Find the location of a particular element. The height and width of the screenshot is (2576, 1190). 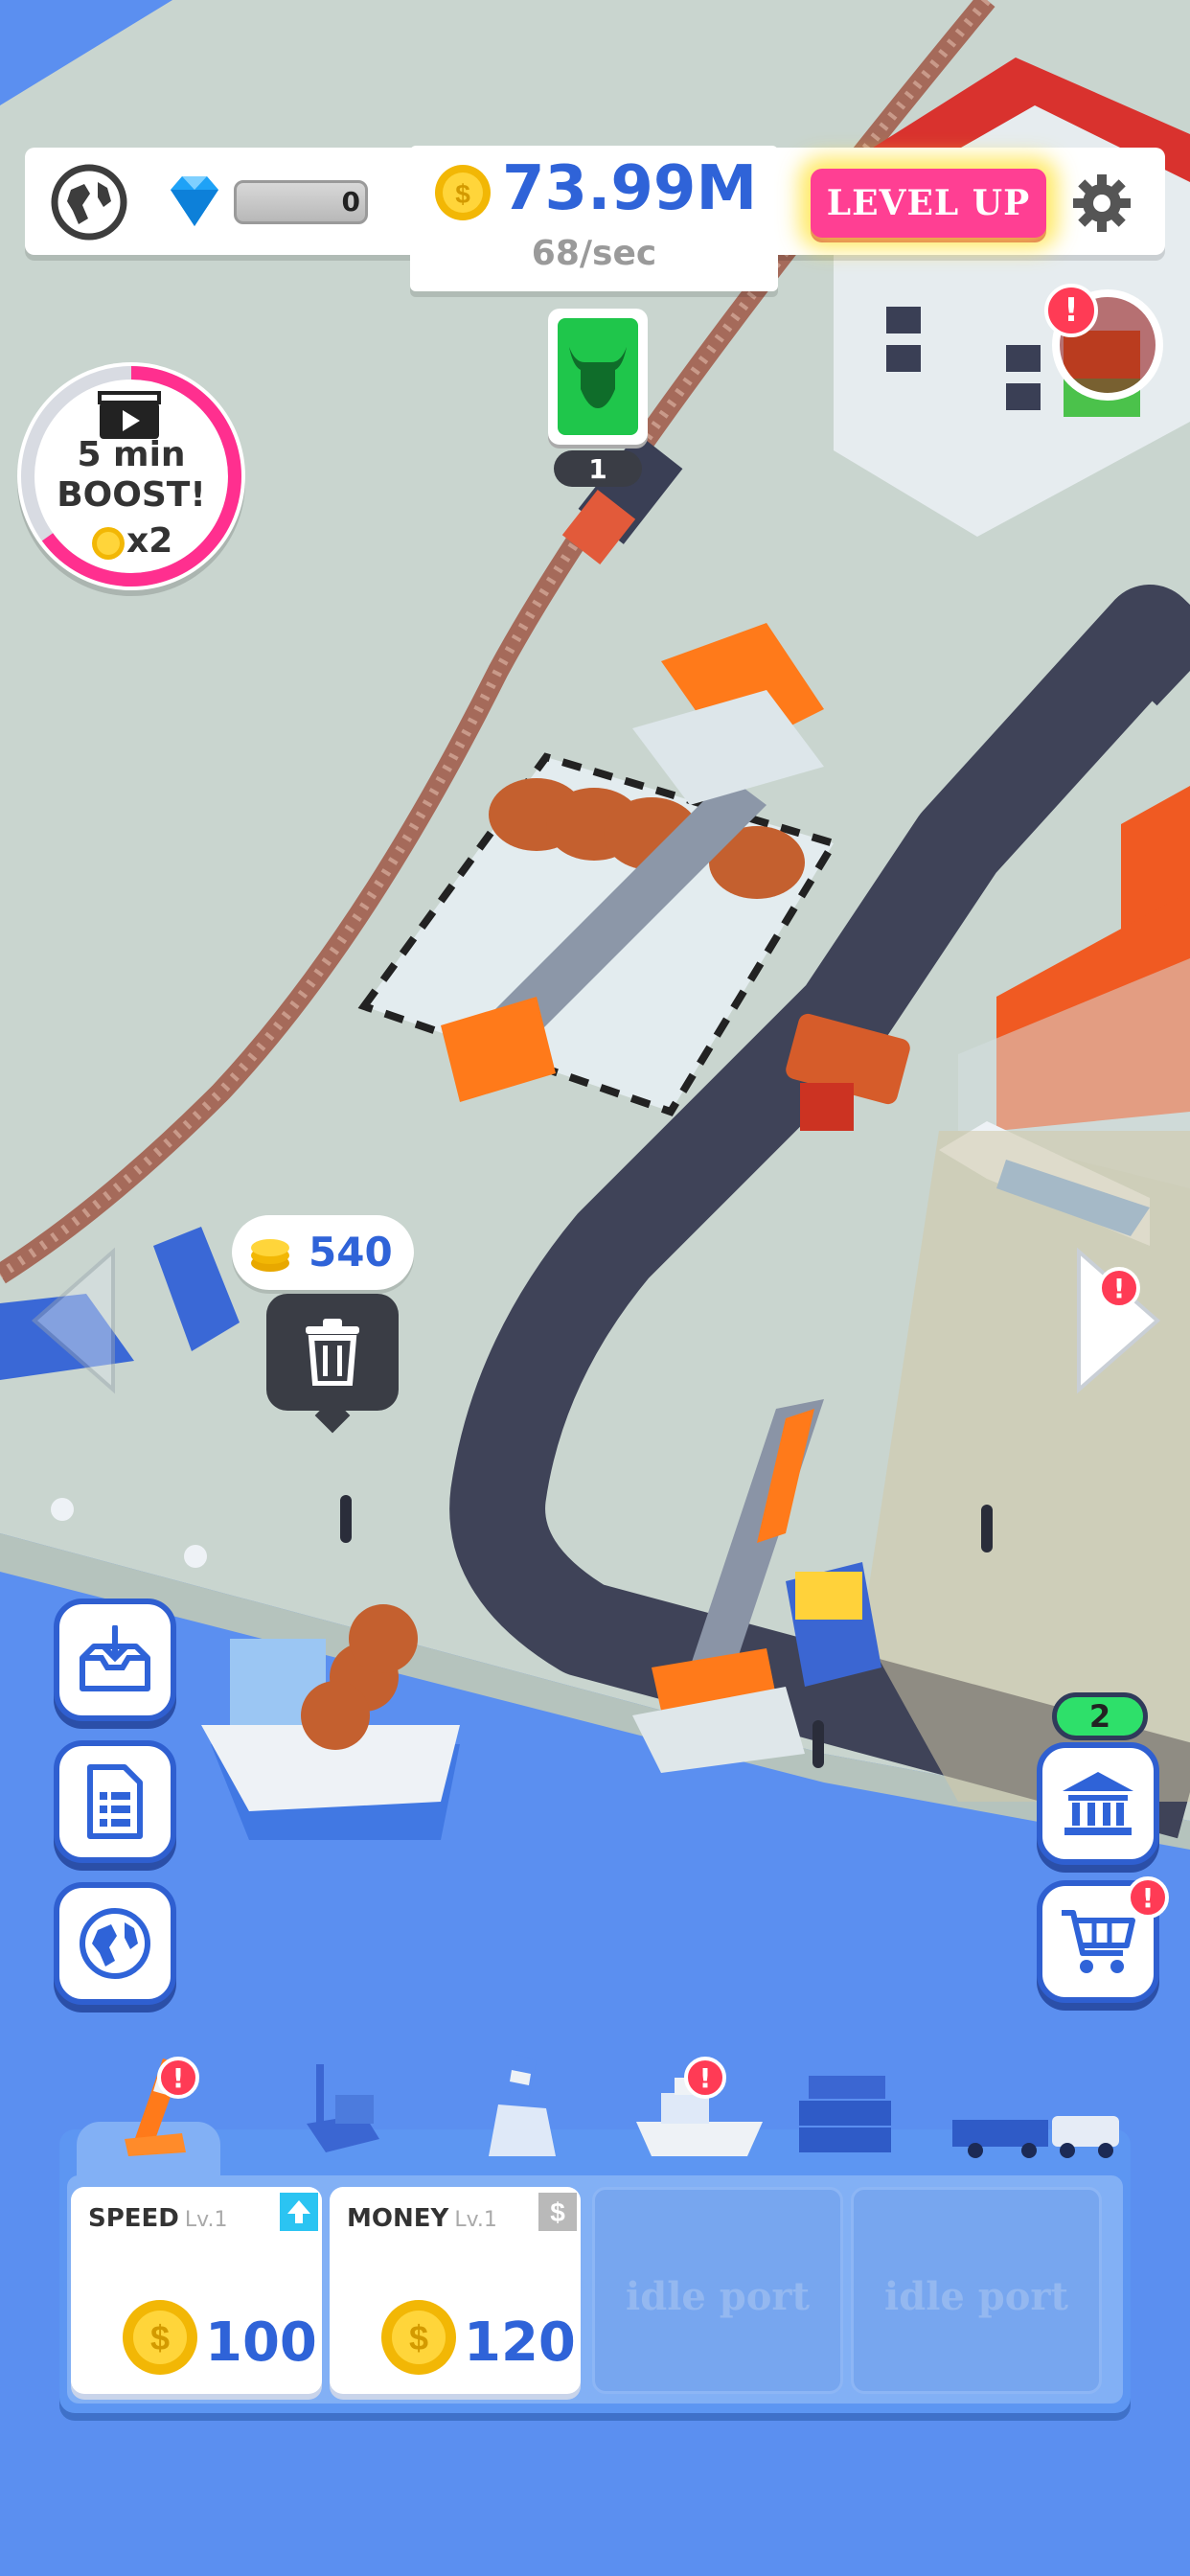

level-up-button: LEVEL UP is located at coordinates (929, 203).